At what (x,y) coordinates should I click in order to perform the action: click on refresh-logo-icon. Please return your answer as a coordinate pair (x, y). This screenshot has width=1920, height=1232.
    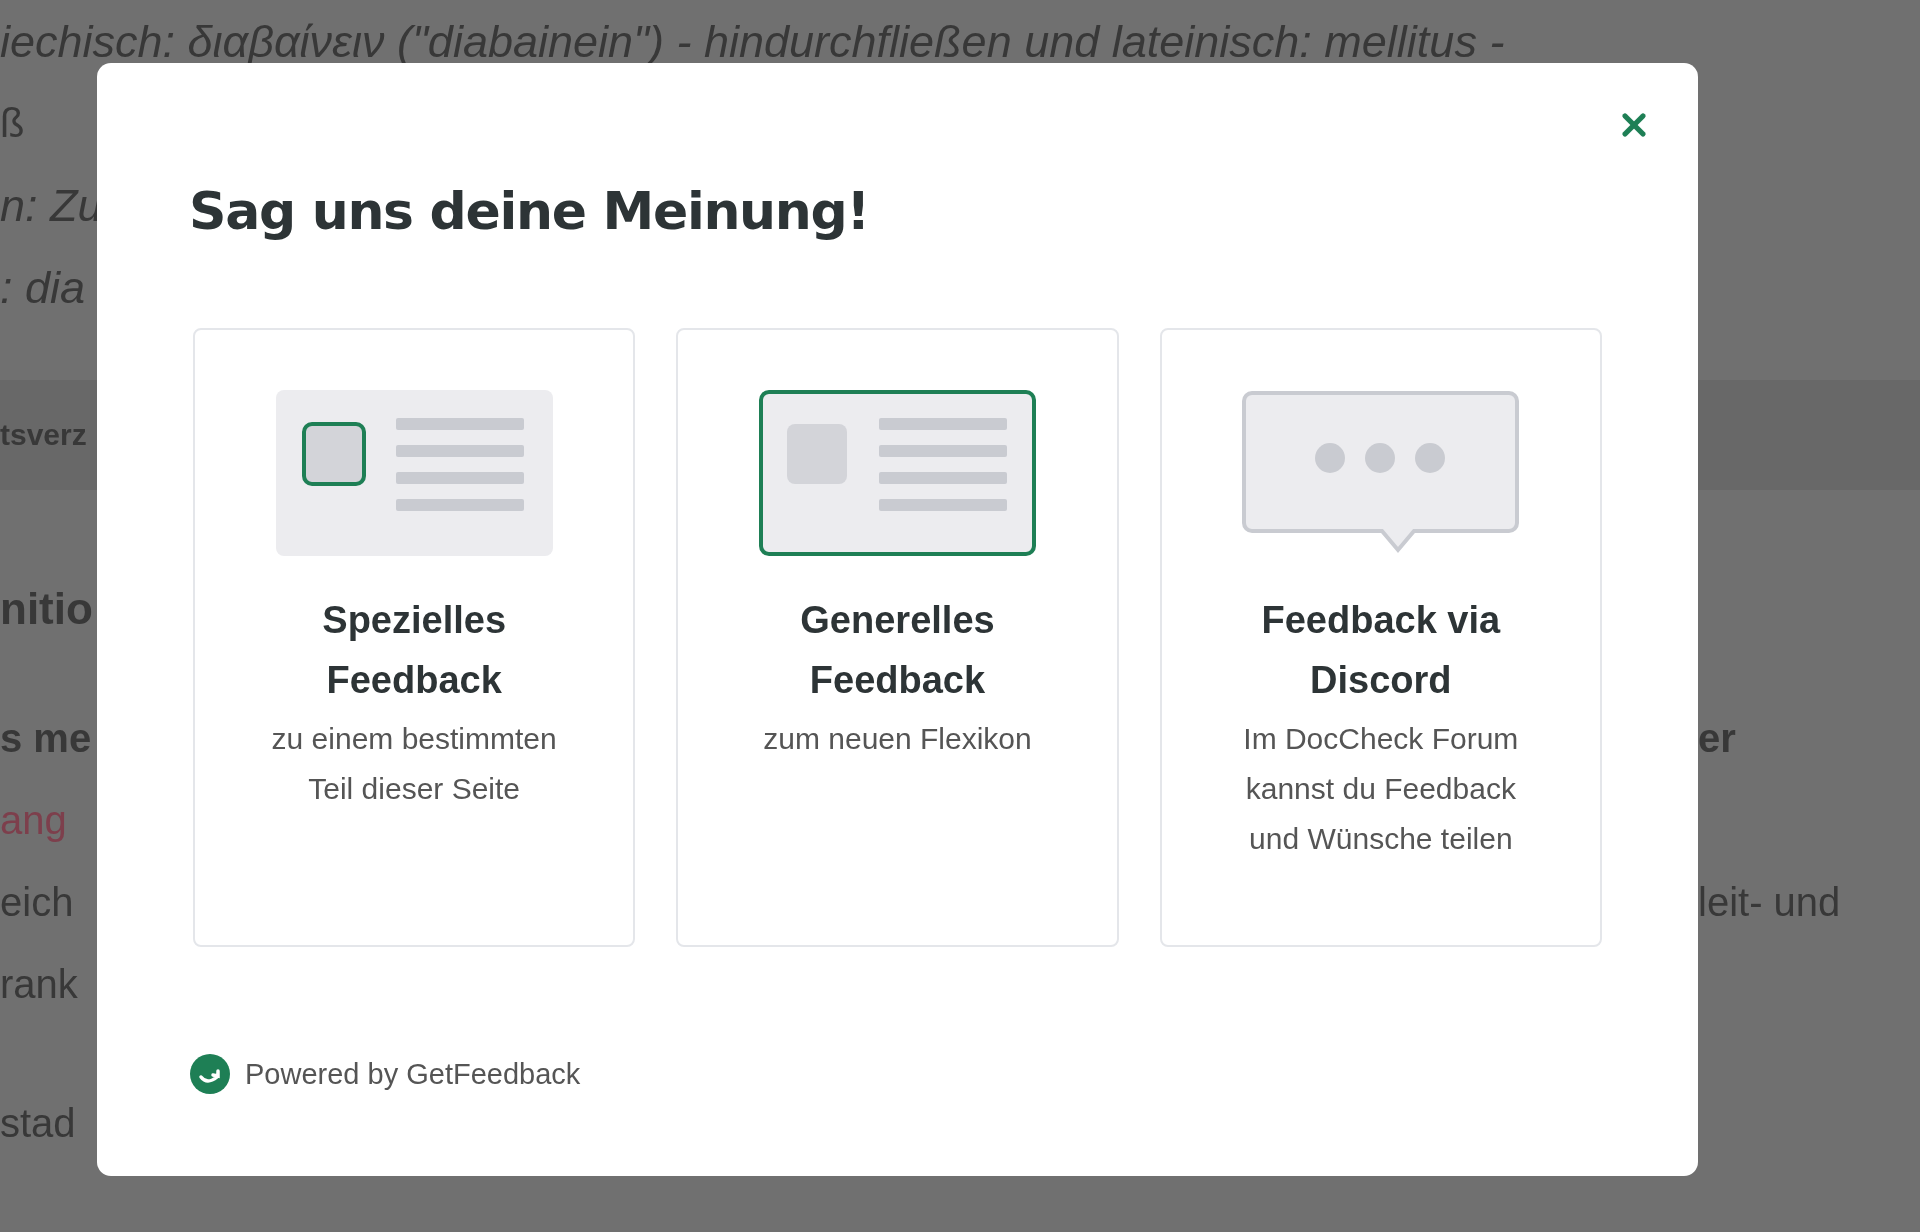
    Looking at the image, I should click on (210, 1074).